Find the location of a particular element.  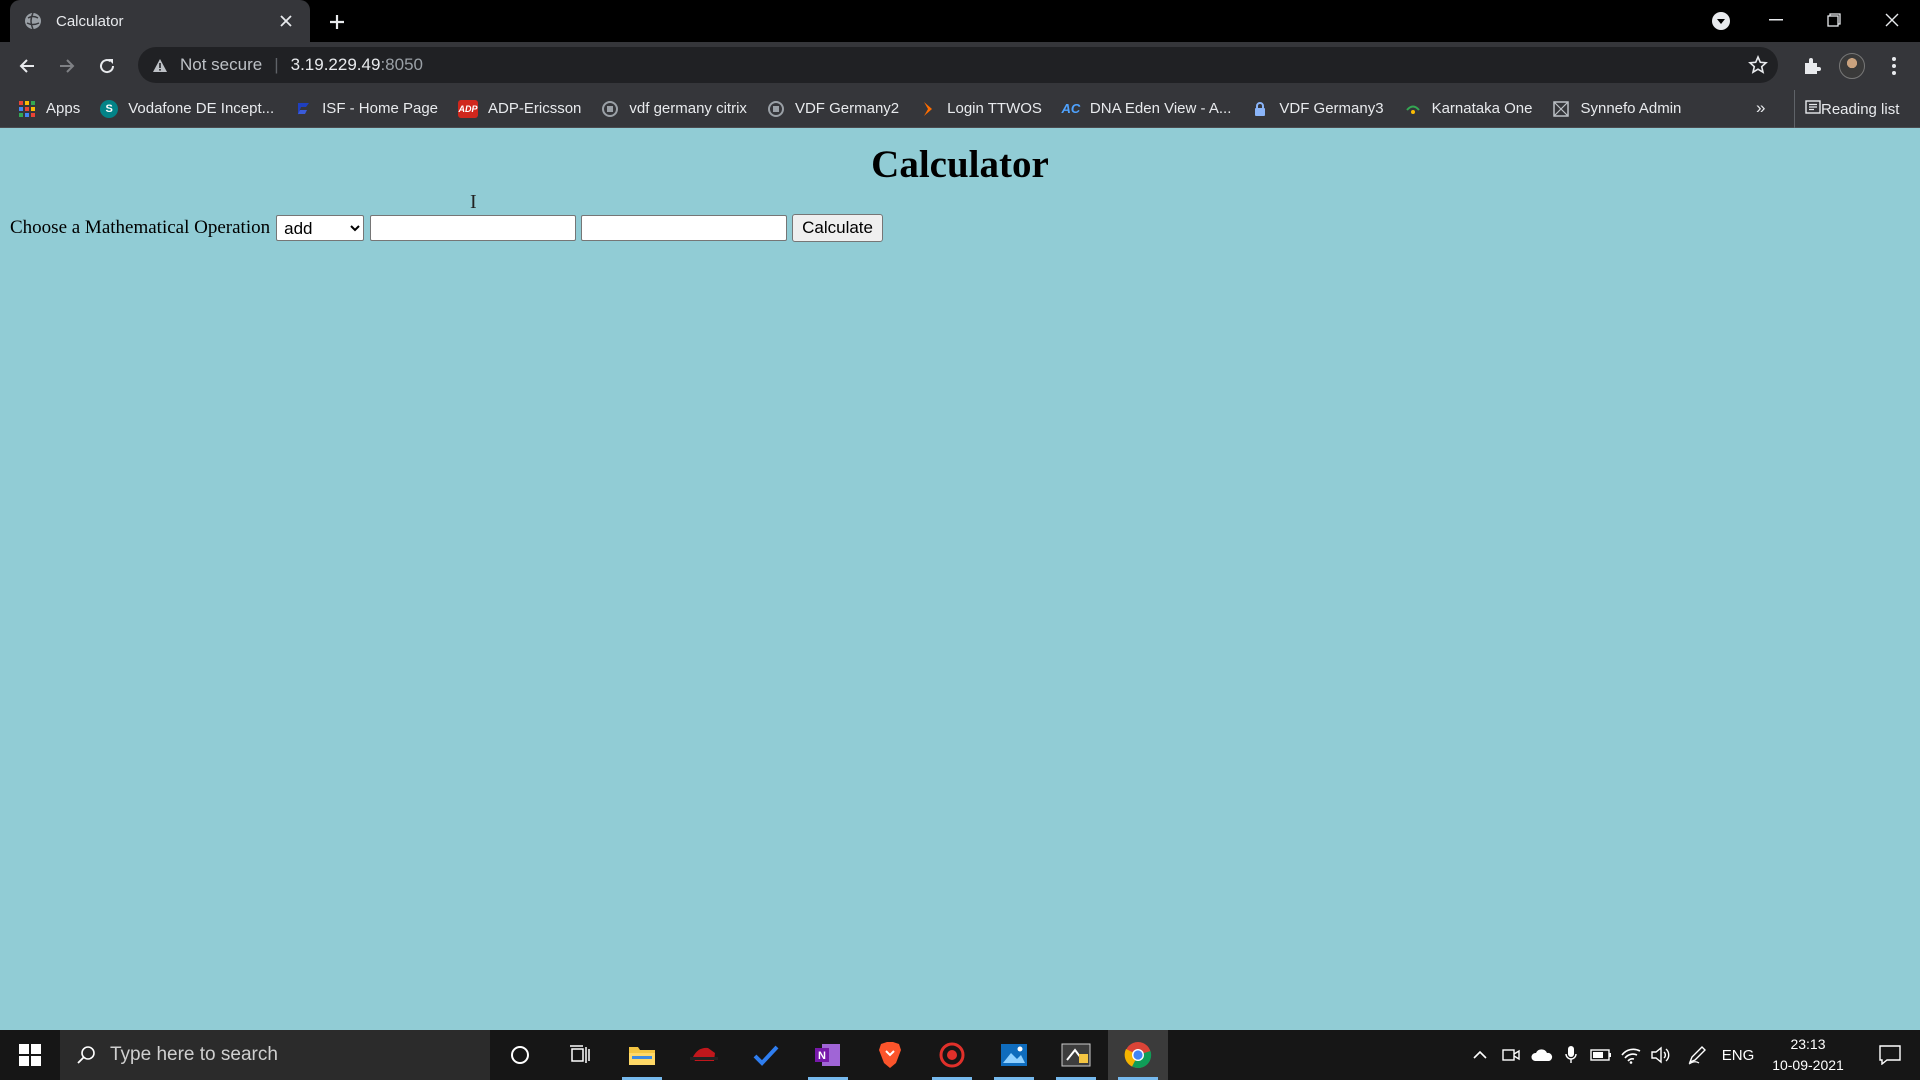

onenote-icon: N is located at coordinates (828, 1055).